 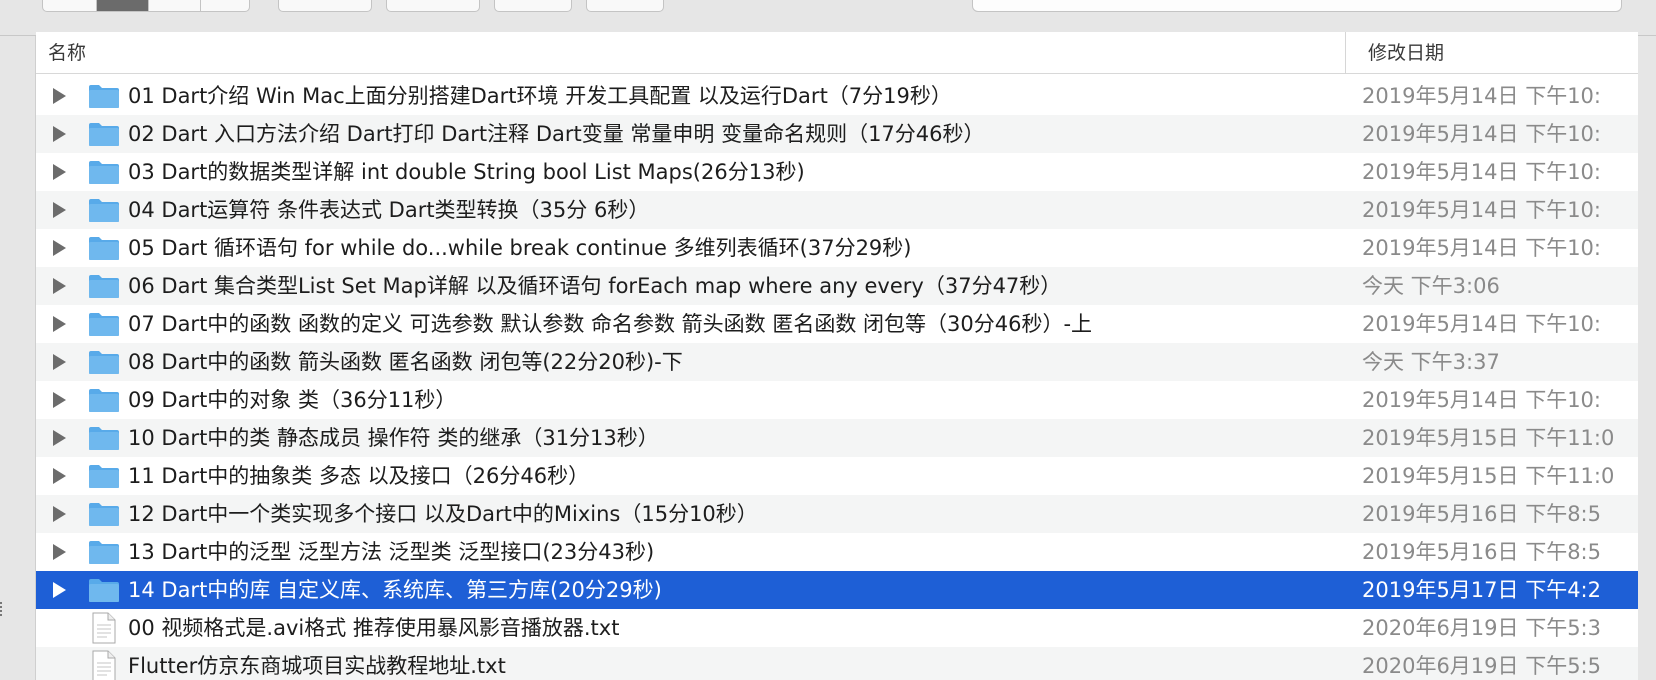 I want to click on item-name: 04 Dart运算符 条件表达式 Dart类型转换（35分 6秒）, so click(x=389, y=210).